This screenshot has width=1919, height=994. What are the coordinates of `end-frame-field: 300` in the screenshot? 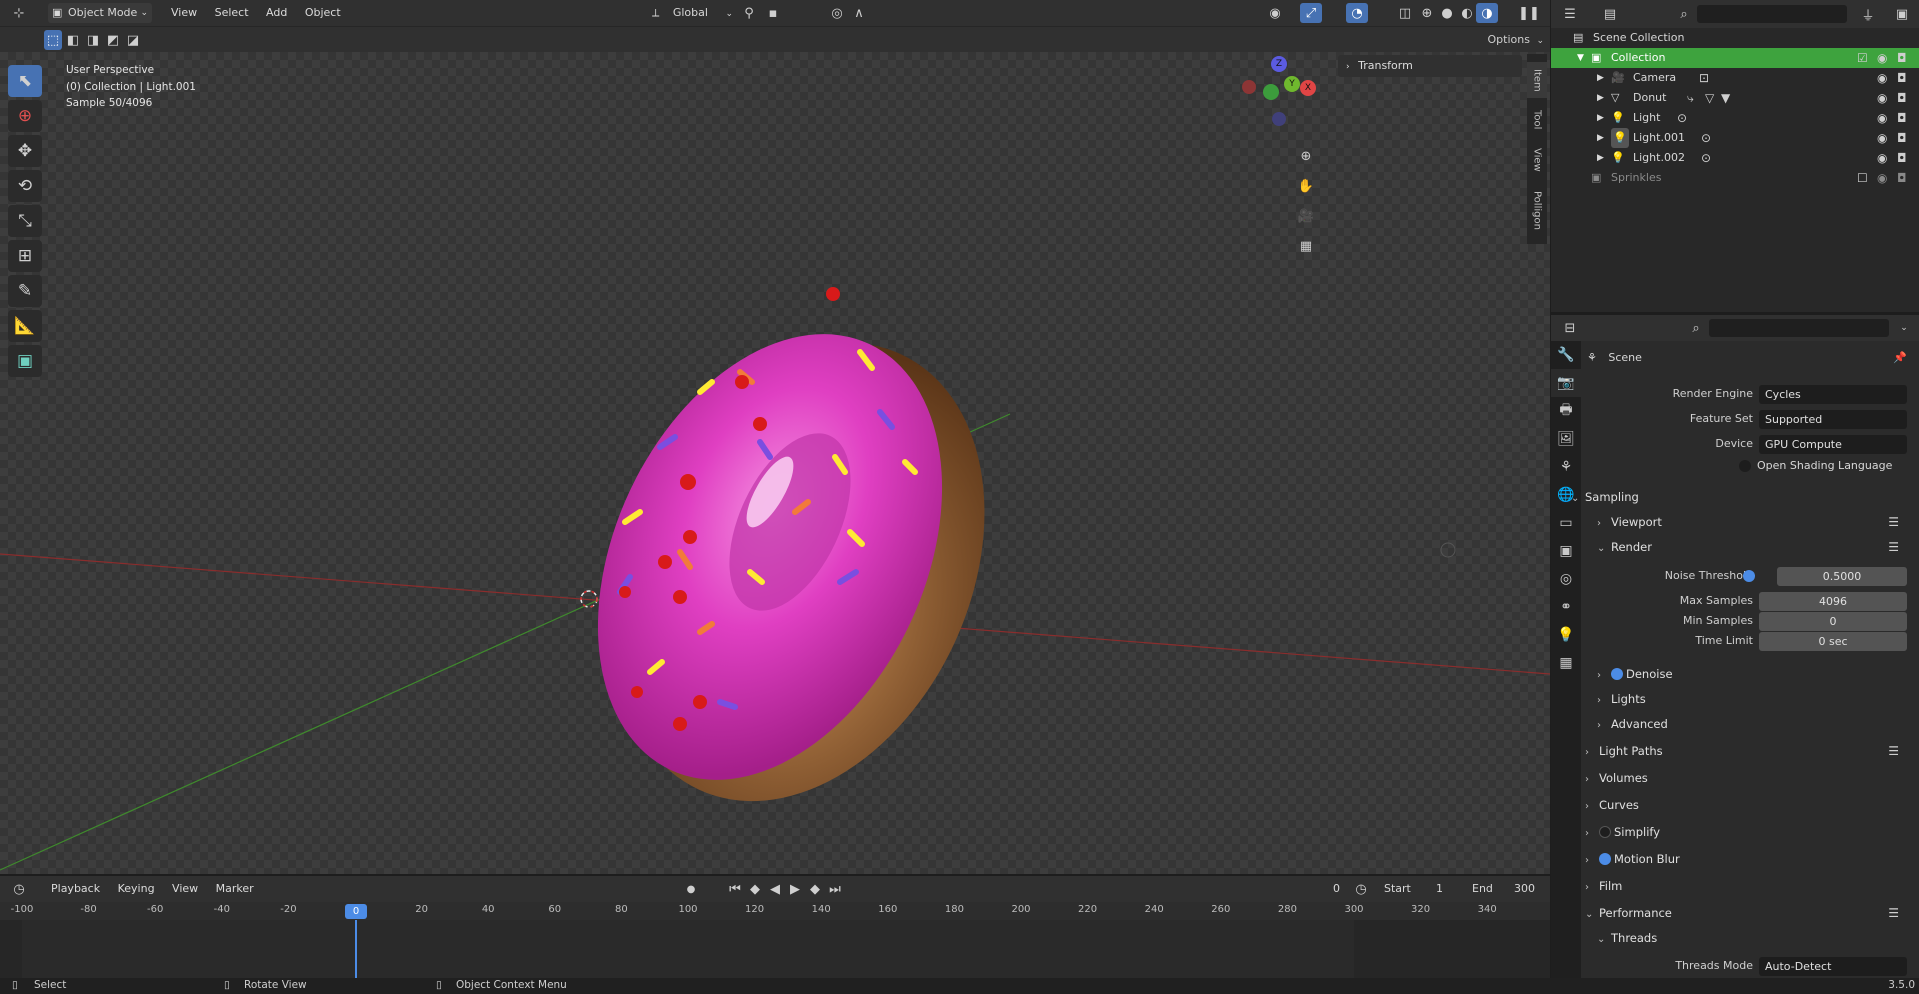 It's located at (1524, 889).